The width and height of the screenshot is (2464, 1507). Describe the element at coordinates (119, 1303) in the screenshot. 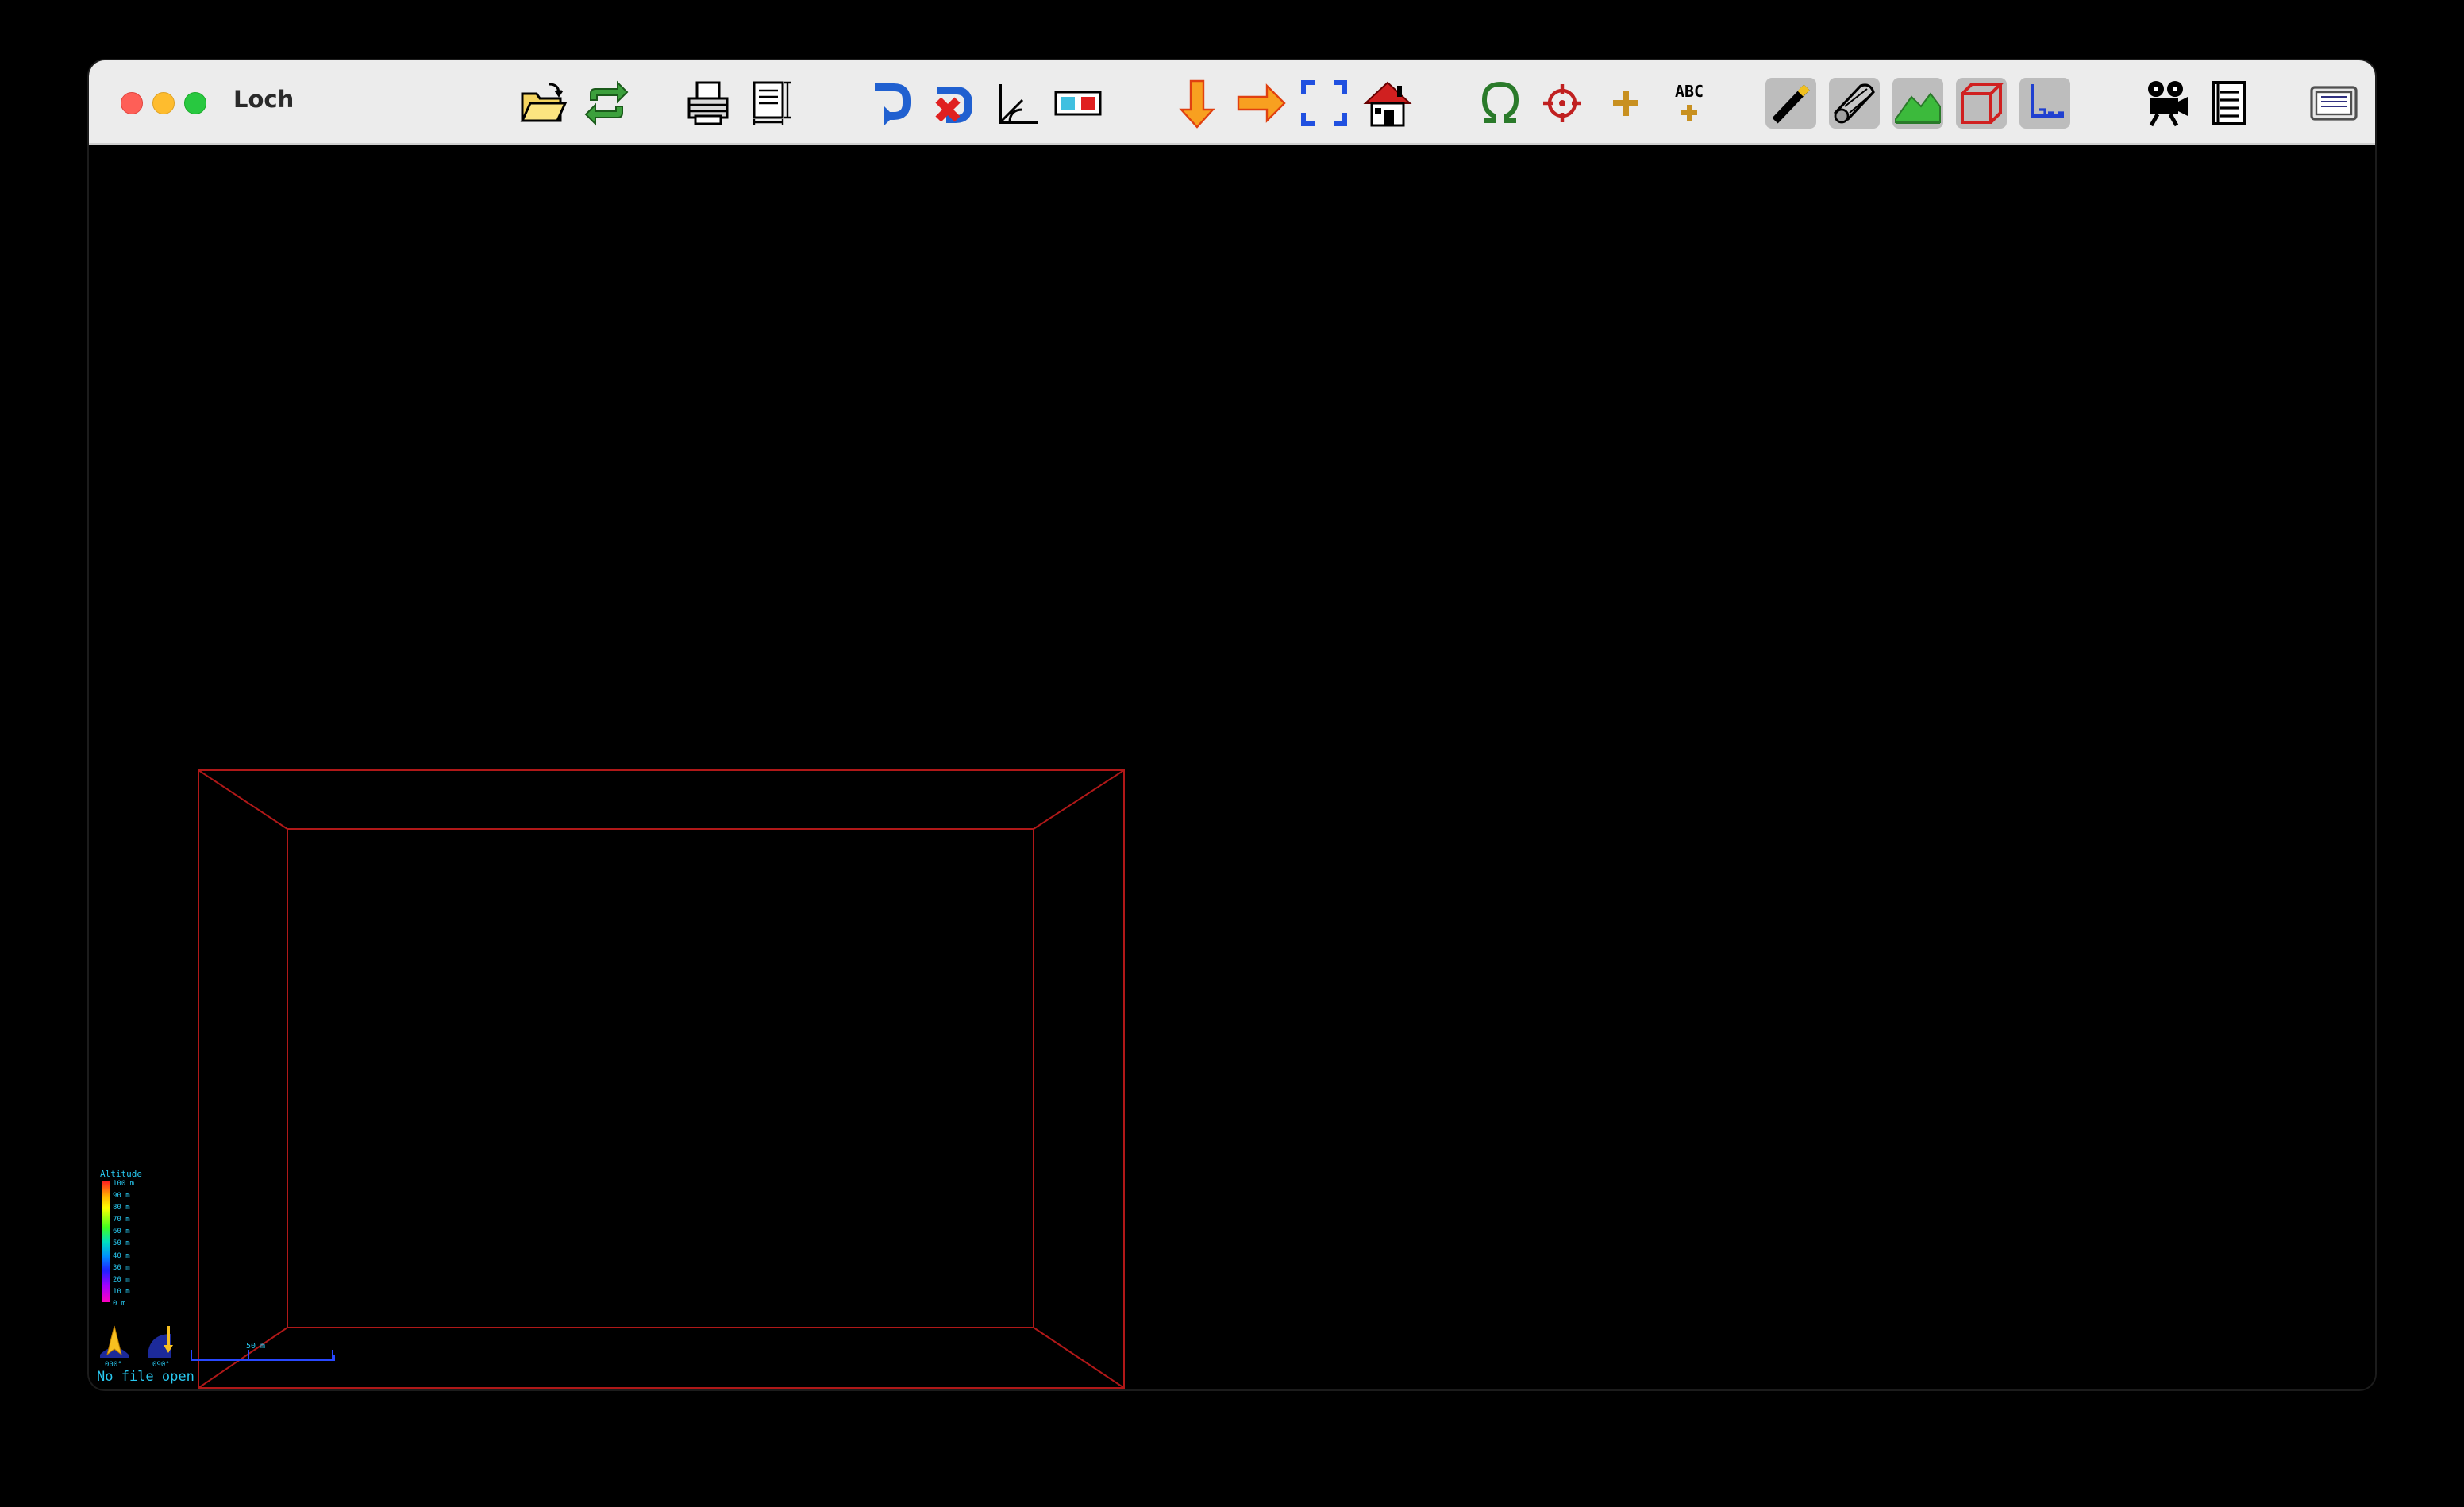

I see `legend-label: 0 m` at that location.